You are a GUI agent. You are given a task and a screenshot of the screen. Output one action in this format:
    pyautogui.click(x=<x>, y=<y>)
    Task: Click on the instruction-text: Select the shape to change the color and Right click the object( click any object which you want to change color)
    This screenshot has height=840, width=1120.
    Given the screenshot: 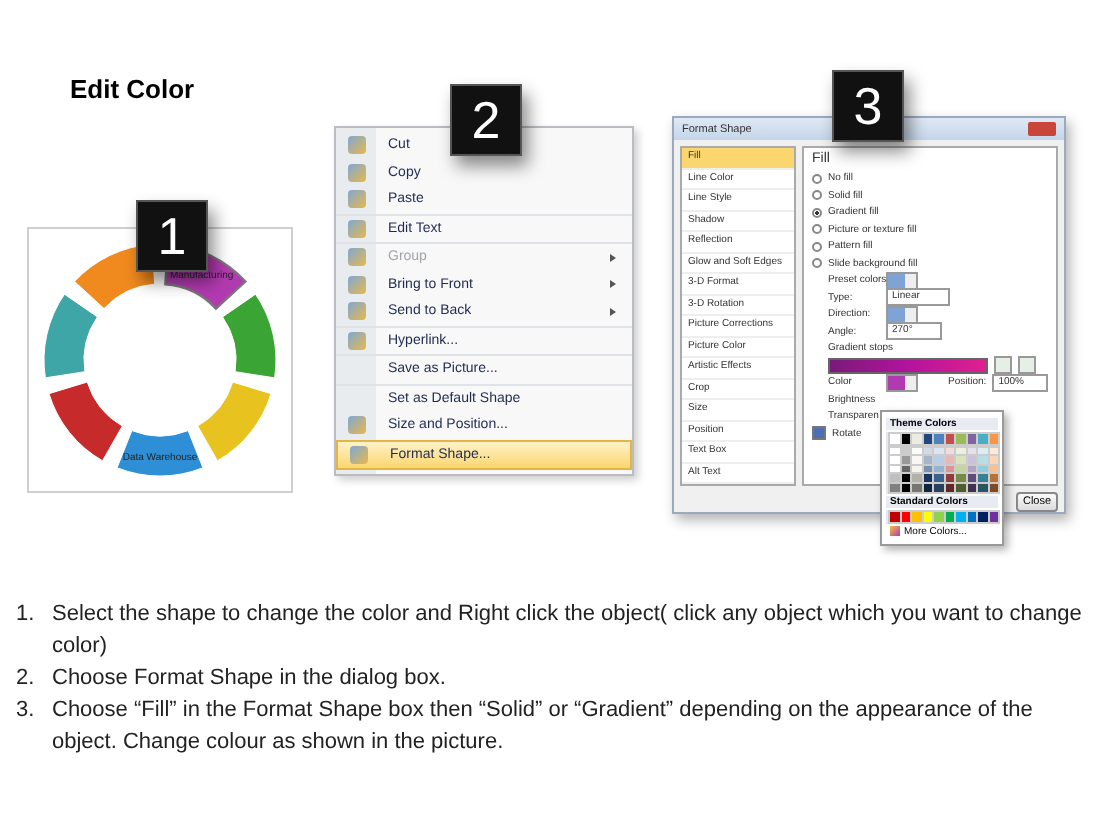 What is the action you would take?
    pyautogui.click(x=568, y=631)
    